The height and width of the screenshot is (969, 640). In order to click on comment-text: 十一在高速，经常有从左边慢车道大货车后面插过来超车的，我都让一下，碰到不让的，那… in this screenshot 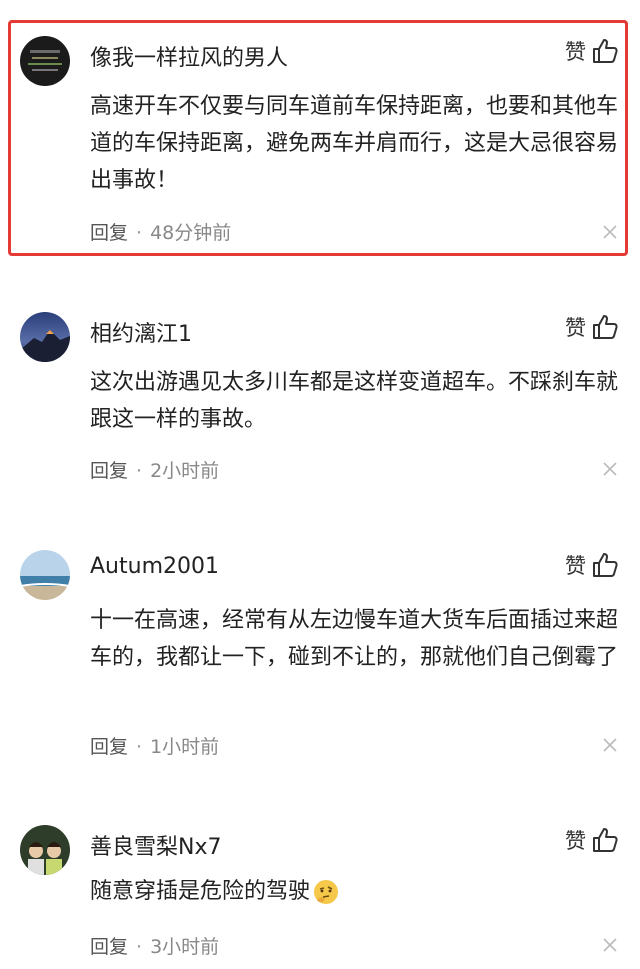, I will do `click(354, 639)`.